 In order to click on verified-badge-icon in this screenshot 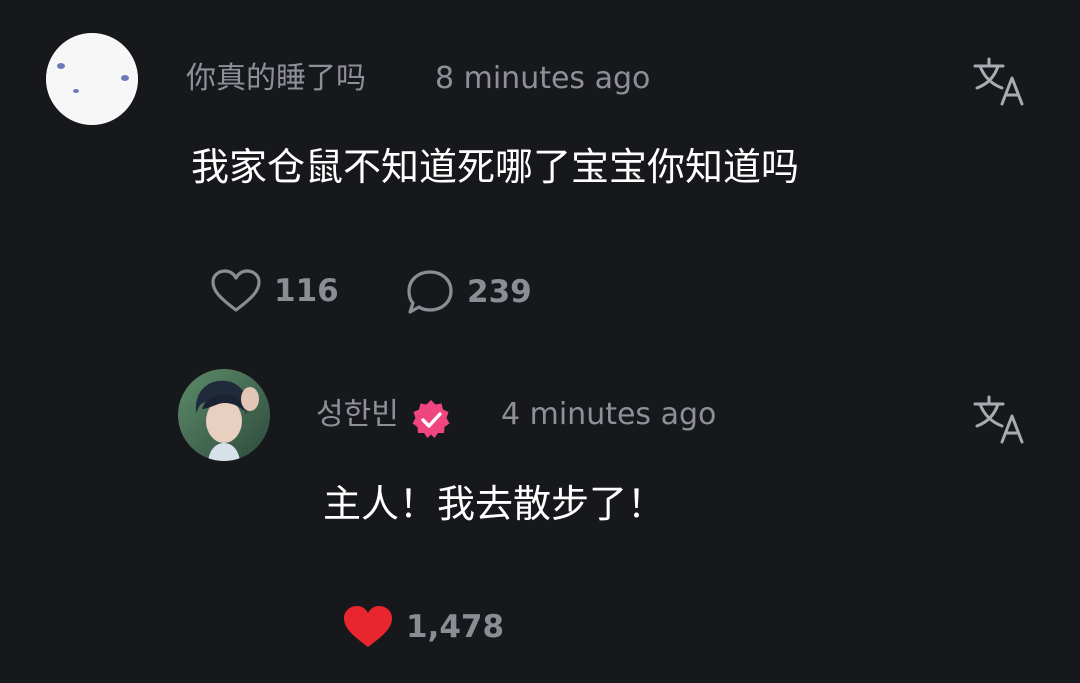, I will do `click(431, 419)`.